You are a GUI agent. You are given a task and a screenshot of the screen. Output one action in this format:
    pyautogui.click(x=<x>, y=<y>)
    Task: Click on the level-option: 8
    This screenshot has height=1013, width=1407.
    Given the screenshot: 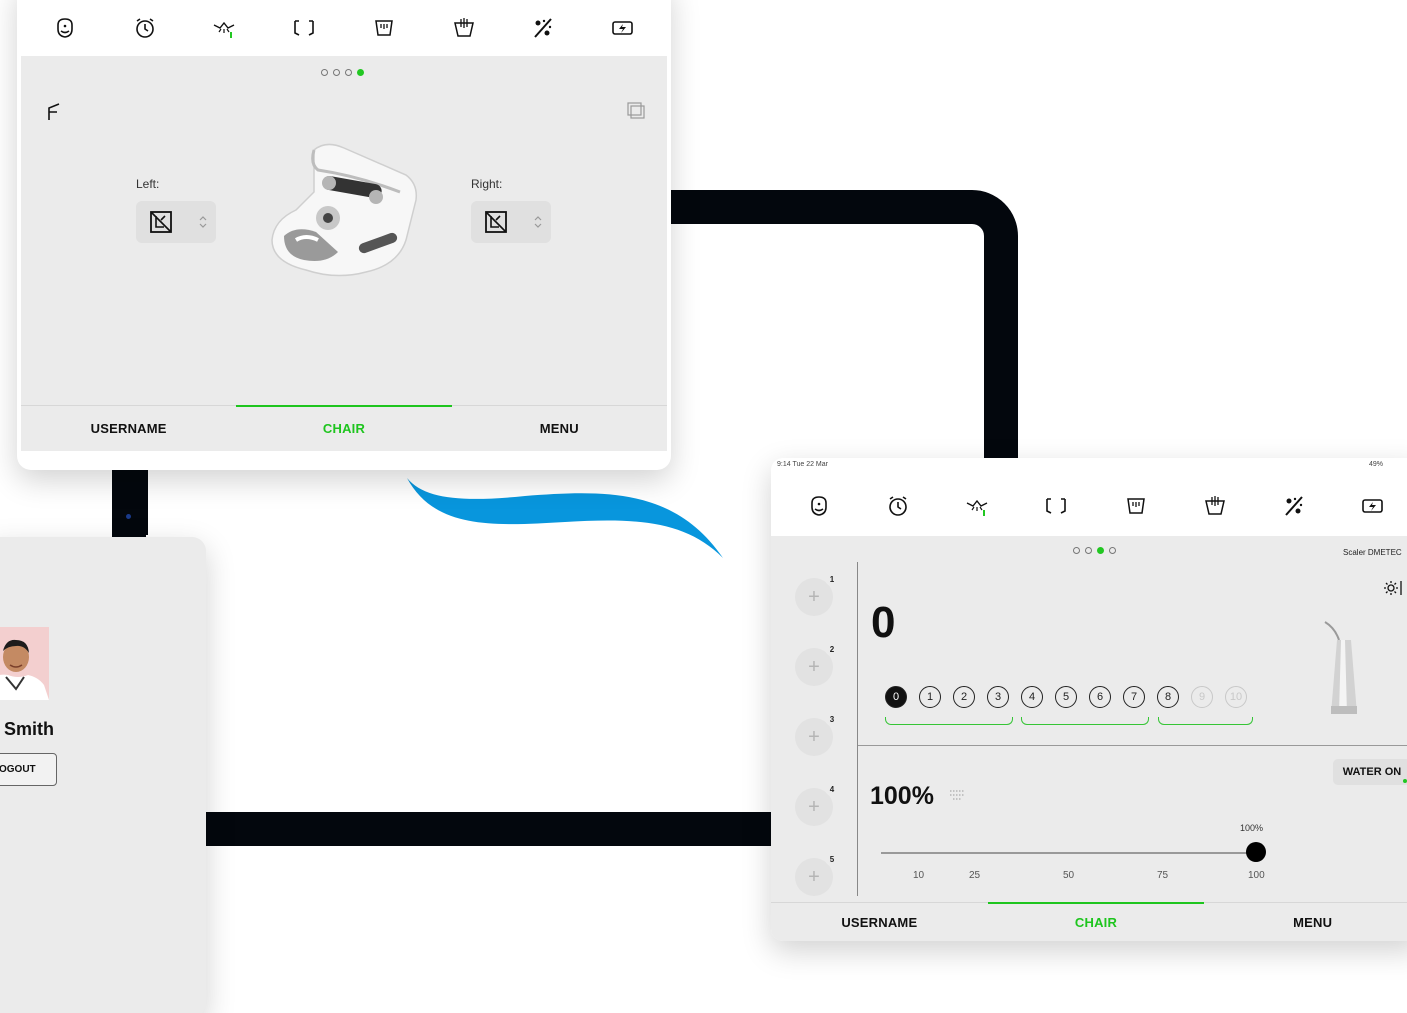 What is the action you would take?
    pyautogui.click(x=1168, y=697)
    